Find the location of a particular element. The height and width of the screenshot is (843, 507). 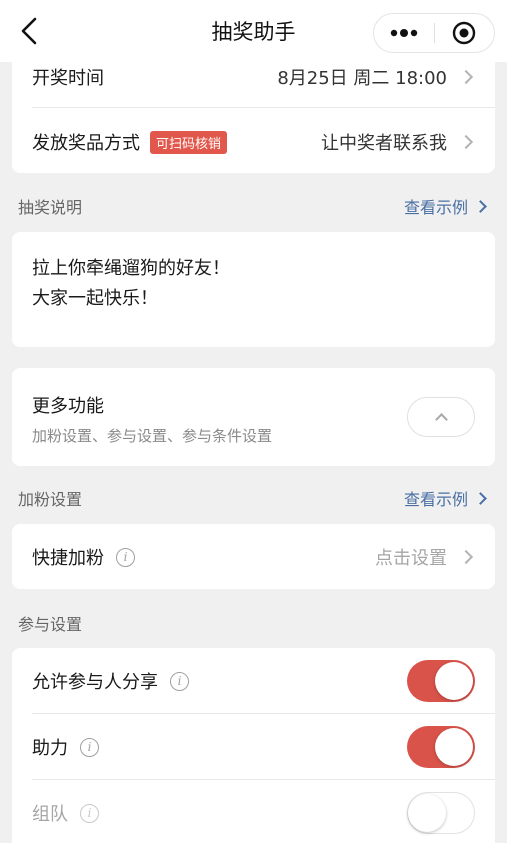

more-features-subtitle: 加粉设置、参与设置、参与条件设置 is located at coordinates (152, 436).